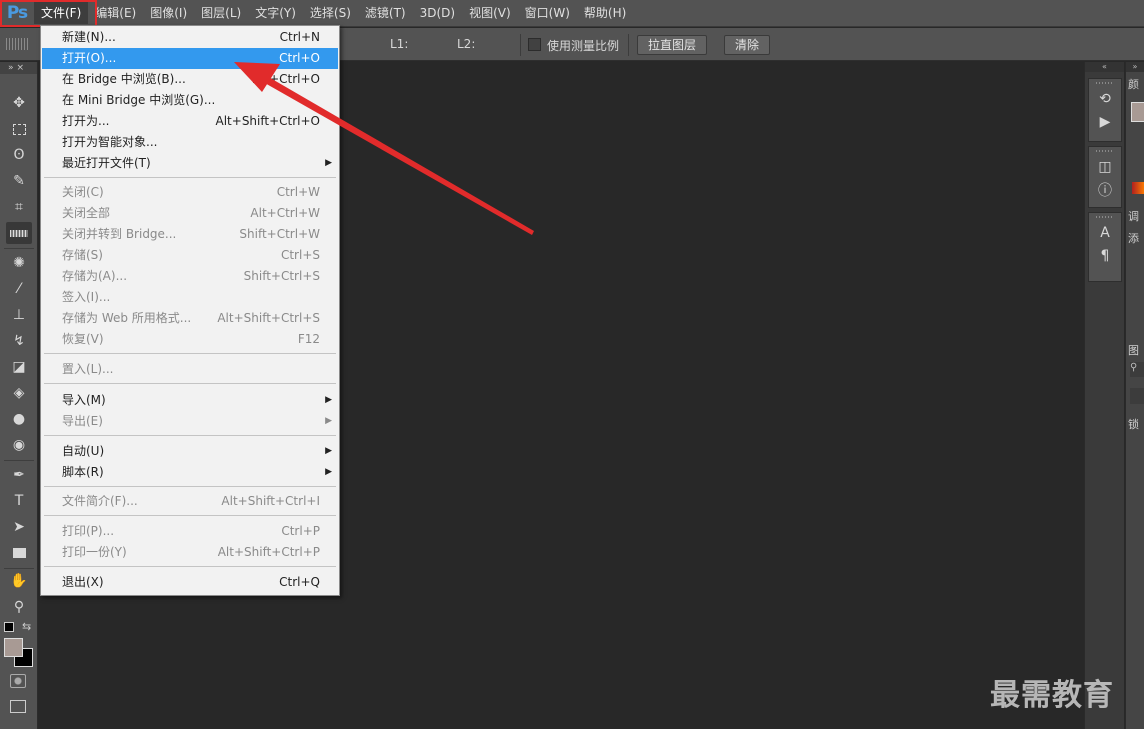 The height and width of the screenshot is (729, 1144). What do you see at coordinates (190, 531) in the screenshot?
I see `menu-item-print: 打印(P)... Ctrl+P` at bounding box center [190, 531].